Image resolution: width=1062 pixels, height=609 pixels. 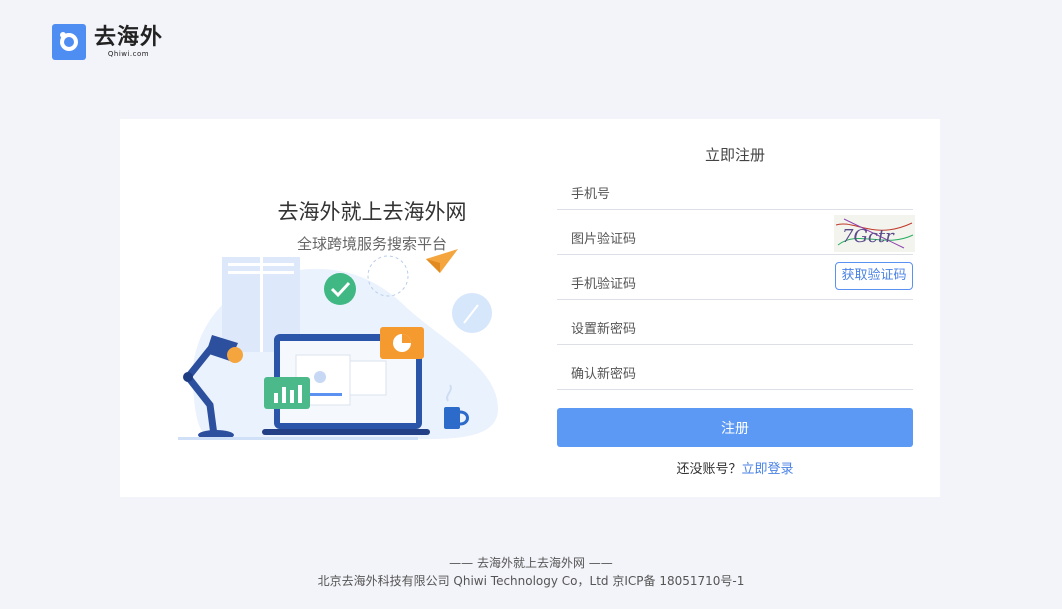 What do you see at coordinates (69, 42) in the screenshot?
I see `logo-icon` at bounding box center [69, 42].